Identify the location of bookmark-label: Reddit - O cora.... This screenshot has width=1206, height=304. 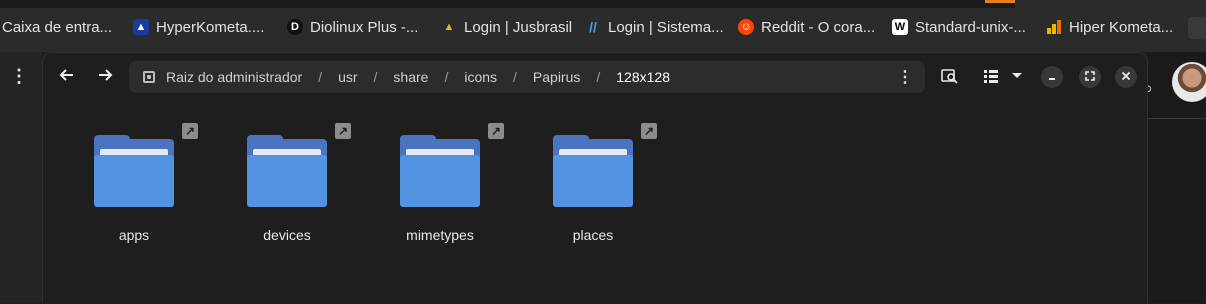
(818, 27).